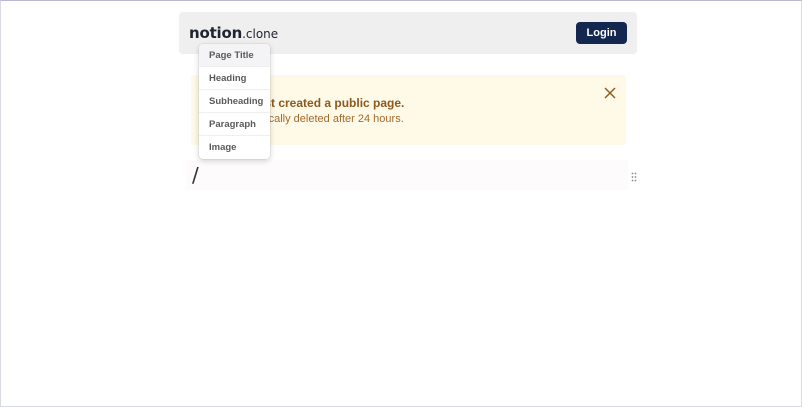 The image size is (802, 407). Describe the element at coordinates (610, 93) in the screenshot. I see `close-icon` at that location.